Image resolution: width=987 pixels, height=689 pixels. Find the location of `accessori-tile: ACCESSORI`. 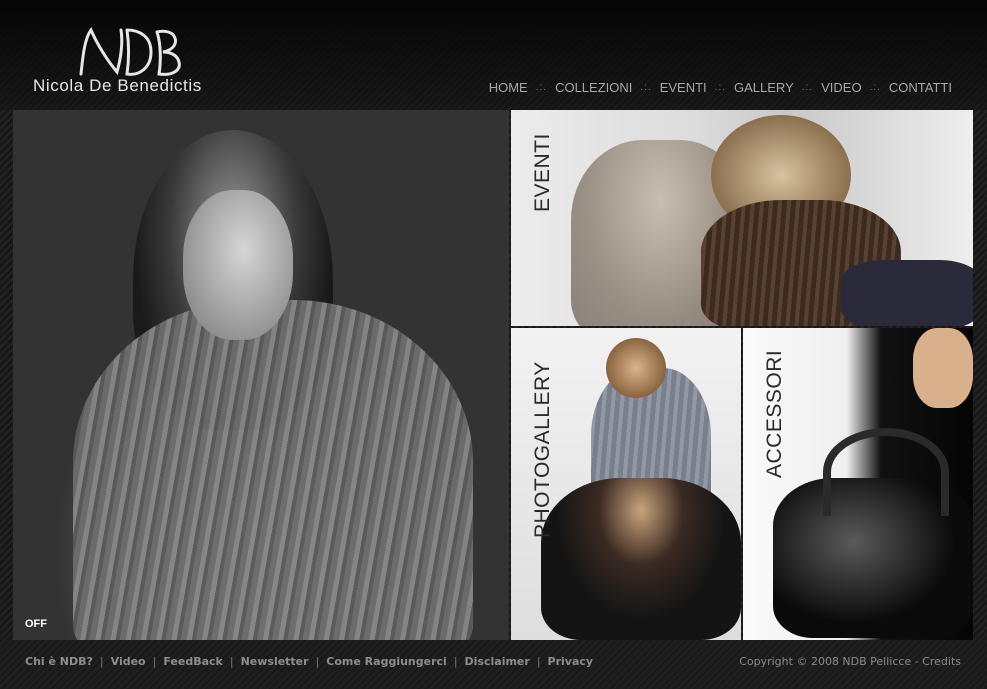

accessori-tile: ACCESSORI is located at coordinates (858, 484).